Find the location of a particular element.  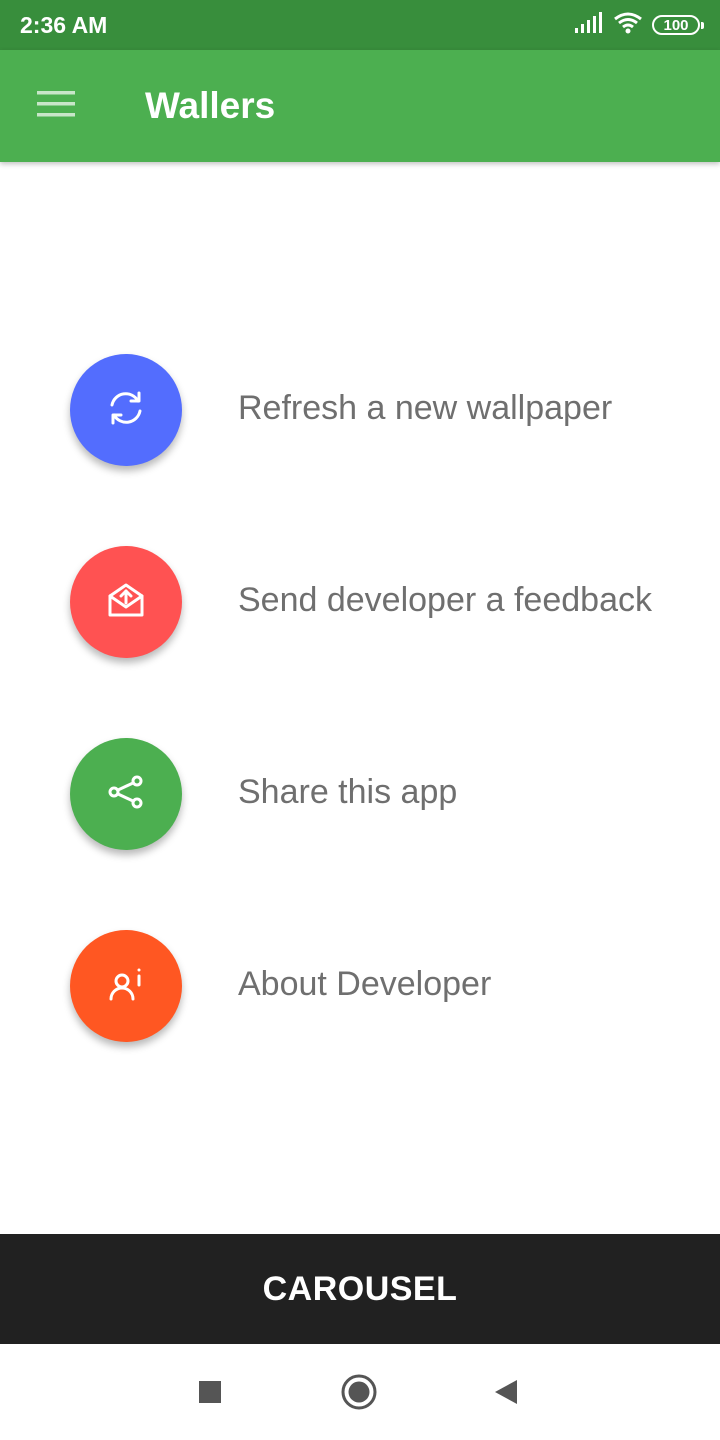

recents-button is located at coordinates (210, 1394).